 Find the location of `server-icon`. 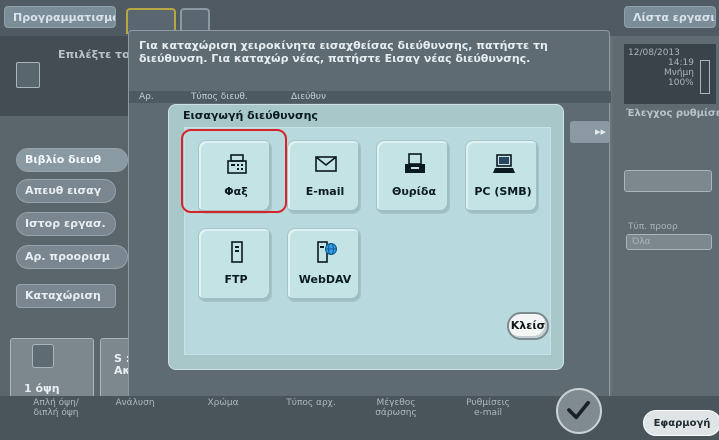

server-icon is located at coordinates (237, 252).